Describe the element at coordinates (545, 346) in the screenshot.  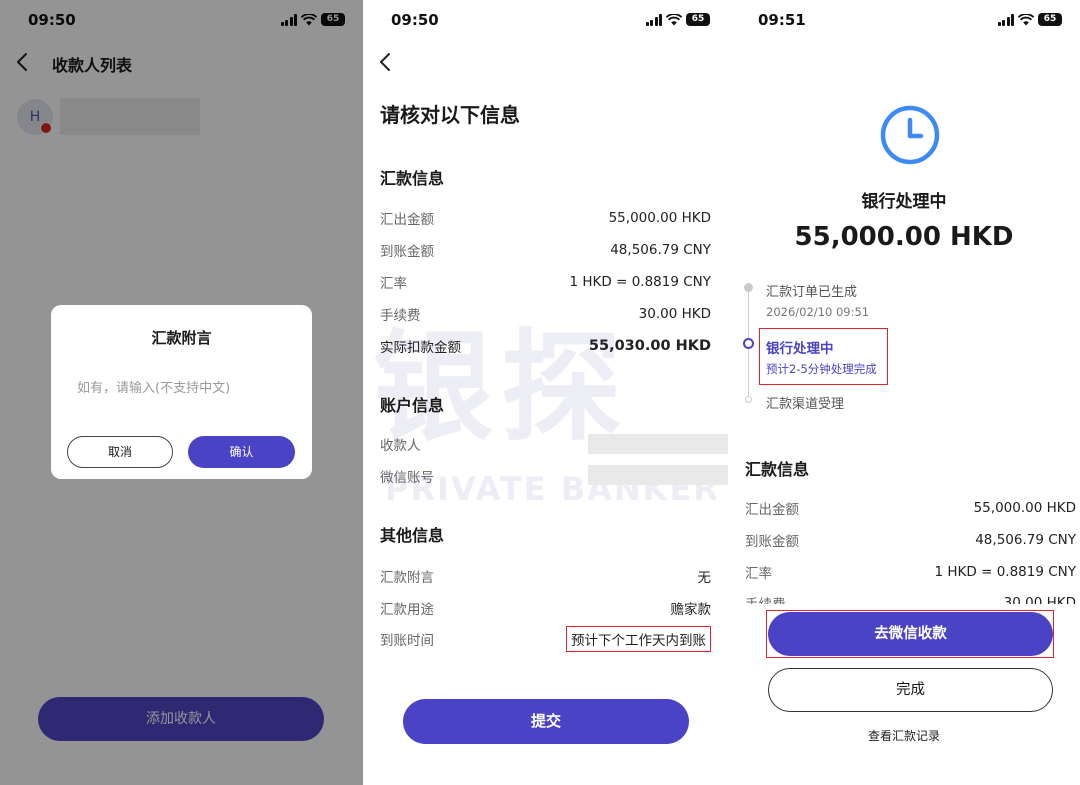
I see `info-row-total: 实际扣款金额 55,030.00 HKD` at that location.